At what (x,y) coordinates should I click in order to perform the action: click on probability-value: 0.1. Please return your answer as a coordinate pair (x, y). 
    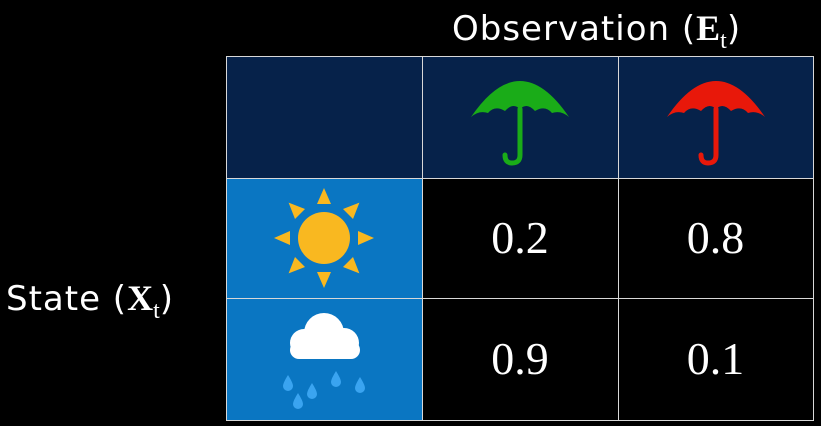
    Looking at the image, I should click on (715, 358).